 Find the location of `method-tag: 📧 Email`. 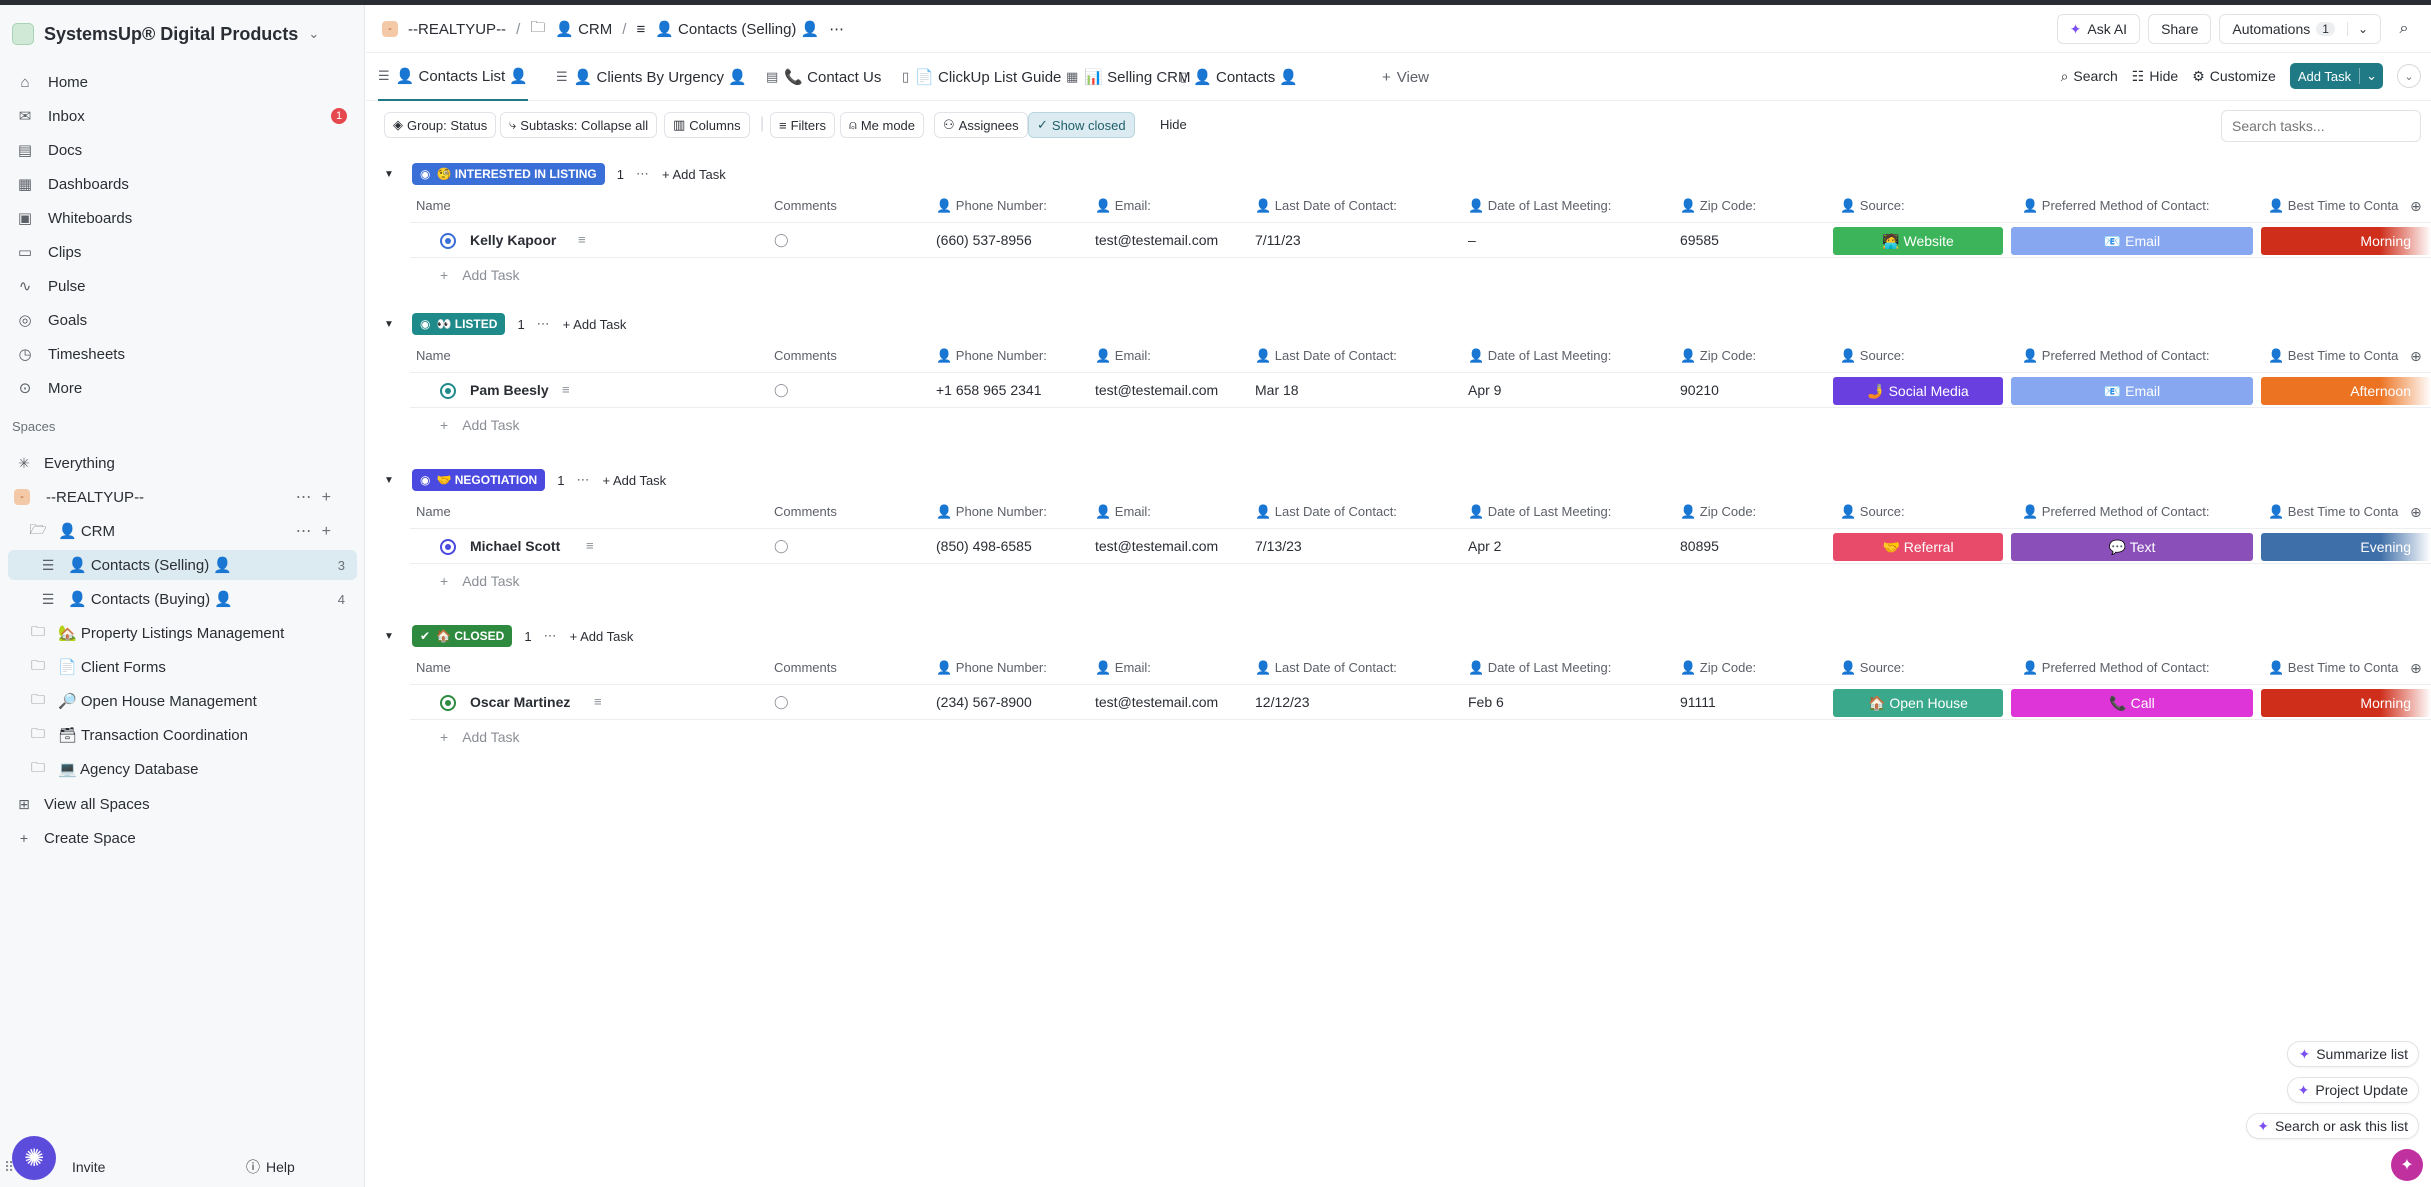

method-tag: 📧 Email is located at coordinates (2132, 391).